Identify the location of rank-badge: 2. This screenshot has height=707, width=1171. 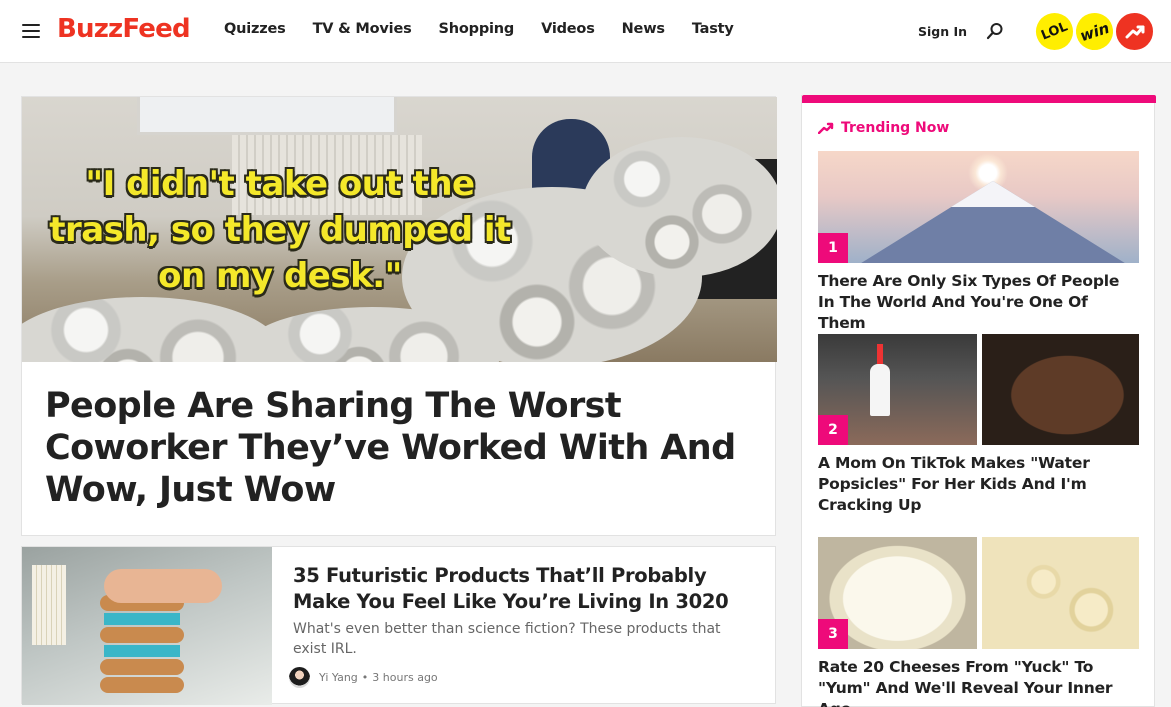
(833, 430).